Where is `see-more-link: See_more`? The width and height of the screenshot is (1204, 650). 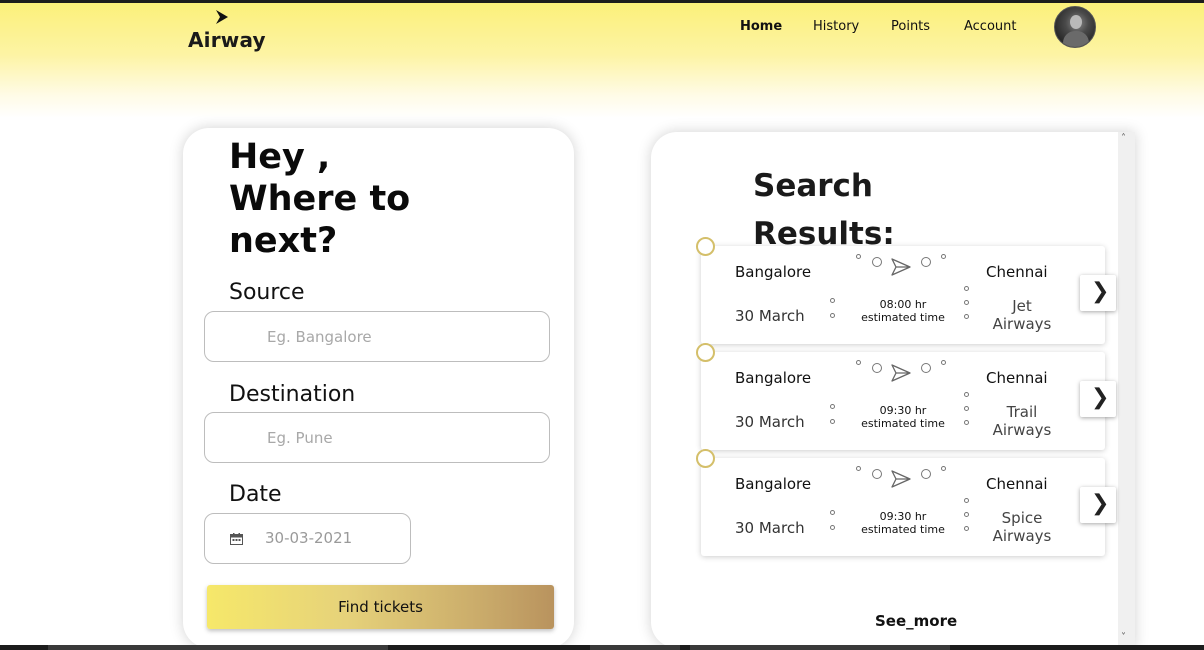
see-more-link: See_more is located at coordinates (916, 621).